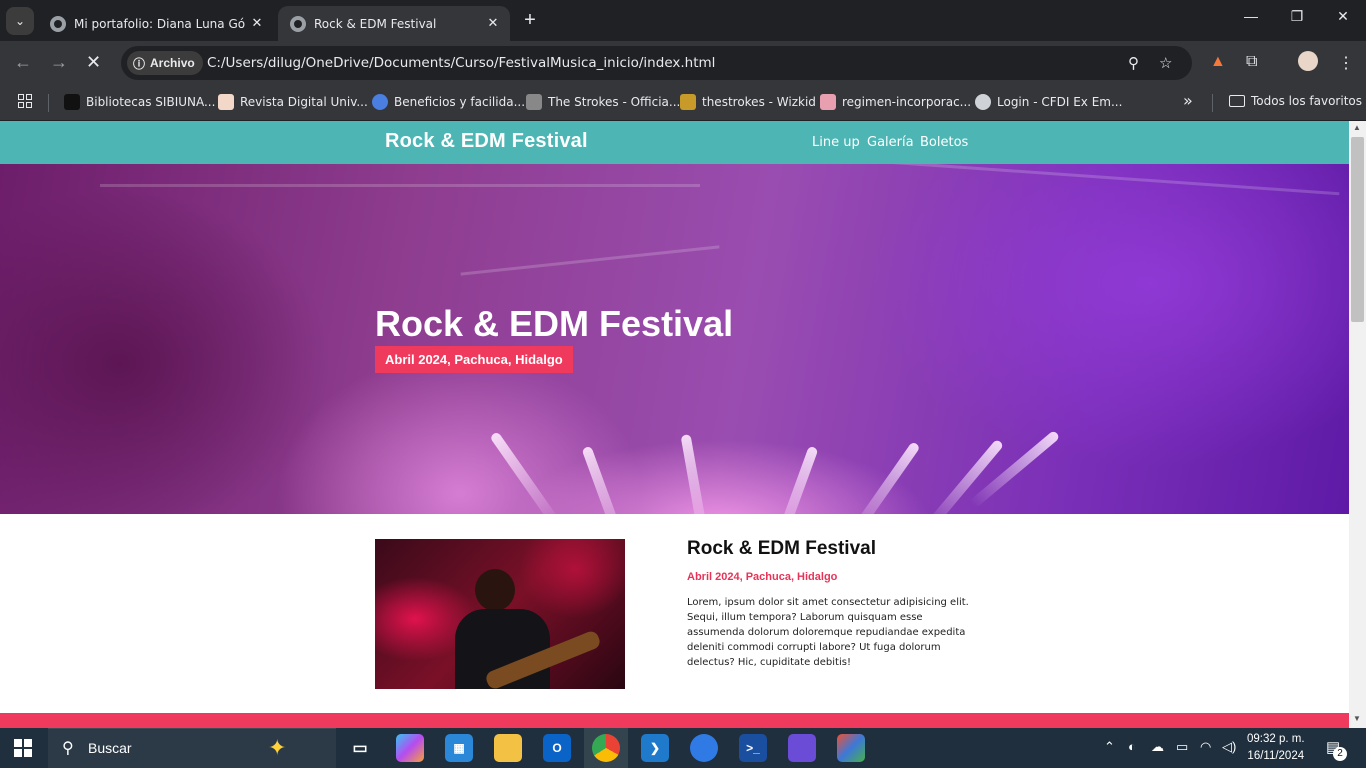 The width and height of the screenshot is (1366, 768). I want to click on stop-loading-icon: ✕, so click(93, 62).